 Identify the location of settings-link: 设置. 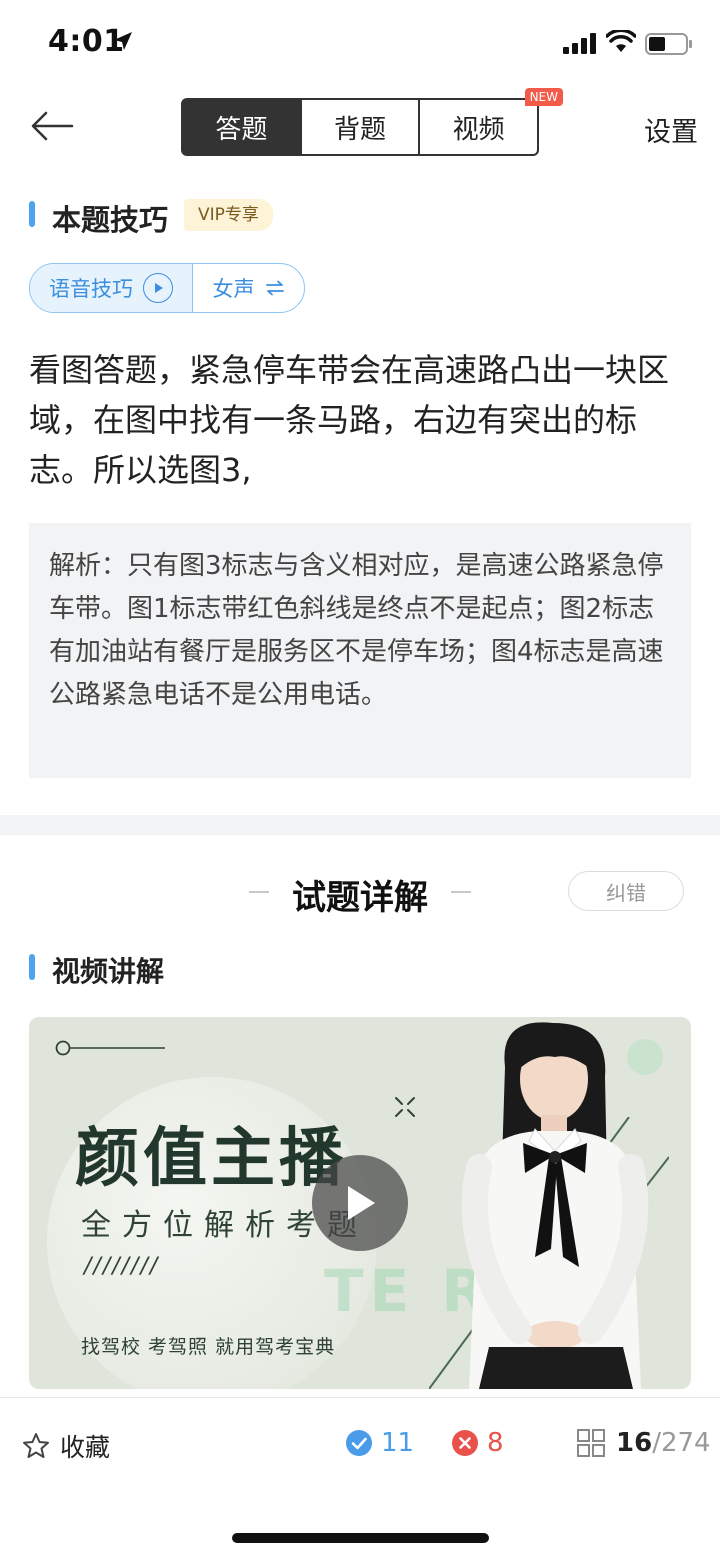
(671, 129).